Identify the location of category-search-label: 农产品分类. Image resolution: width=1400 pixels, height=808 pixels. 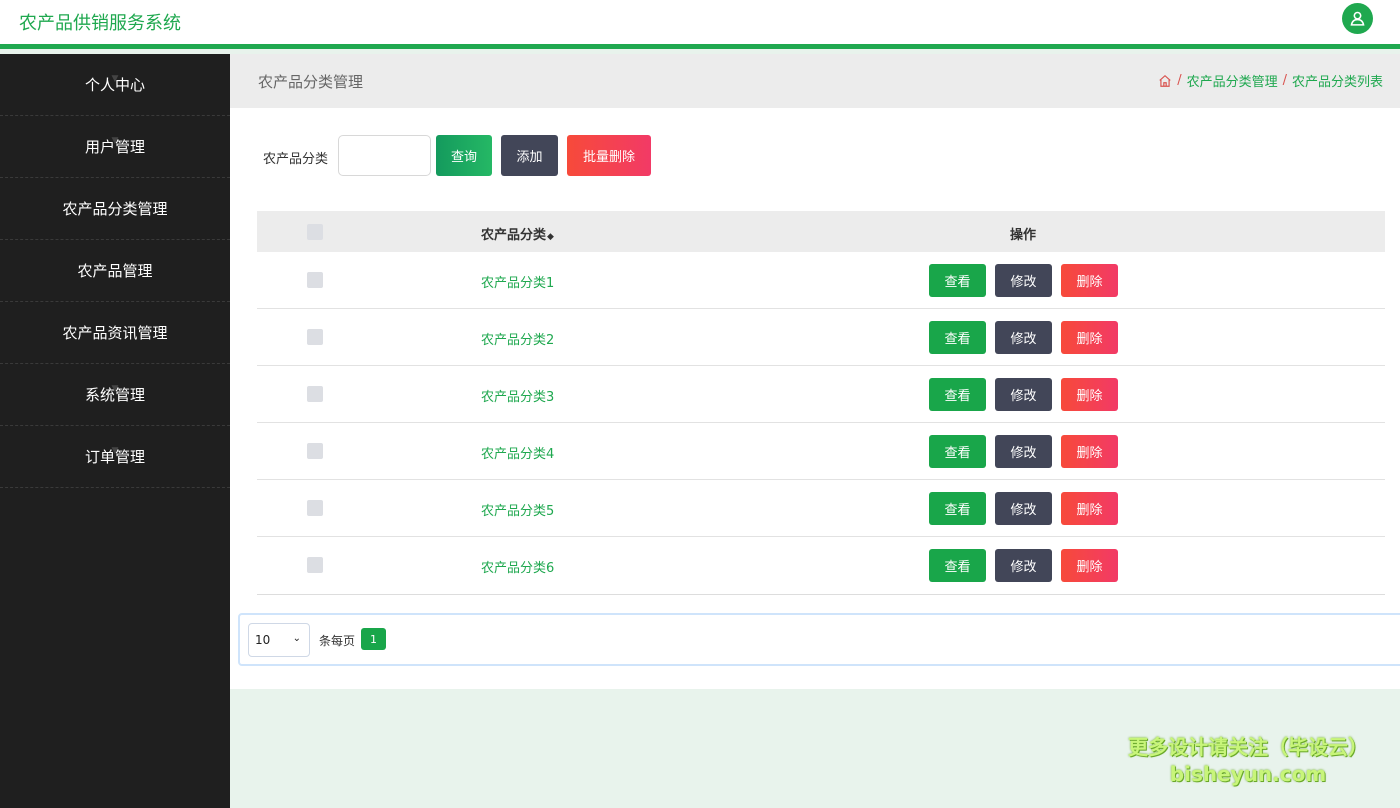
(296, 159).